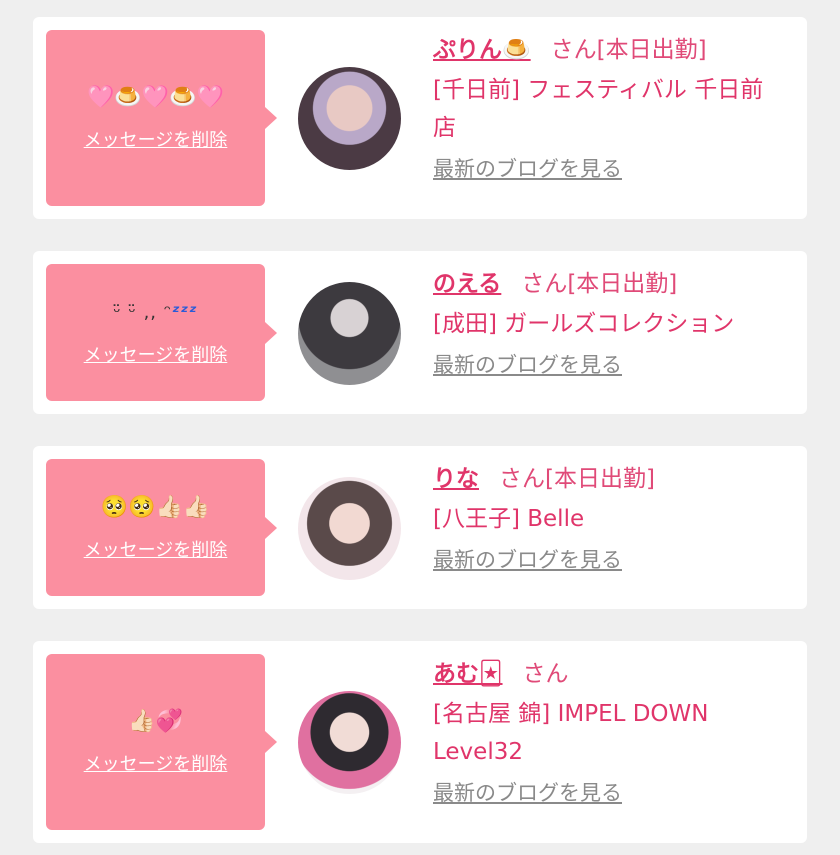 This screenshot has width=840, height=855. I want to click on name-line: あむ🃏 さん, so click(608, 674).